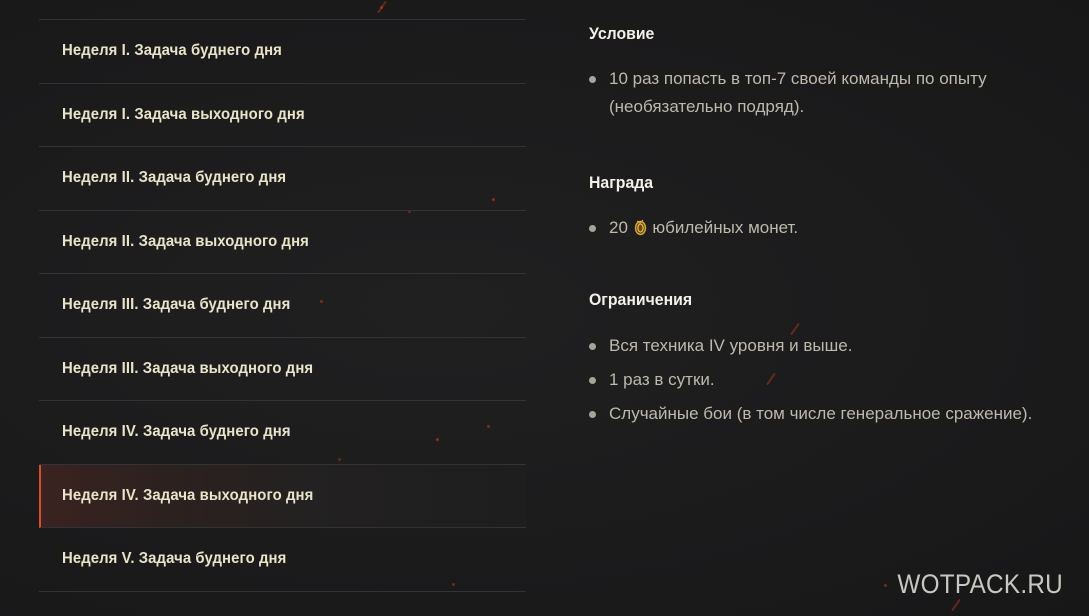 This screenshot has width=1089, height=616. Describe the element at coordinates (834, 346) in the screenshot. I see `restriction-item: Вся техника IV уровня и выше.` at that location.